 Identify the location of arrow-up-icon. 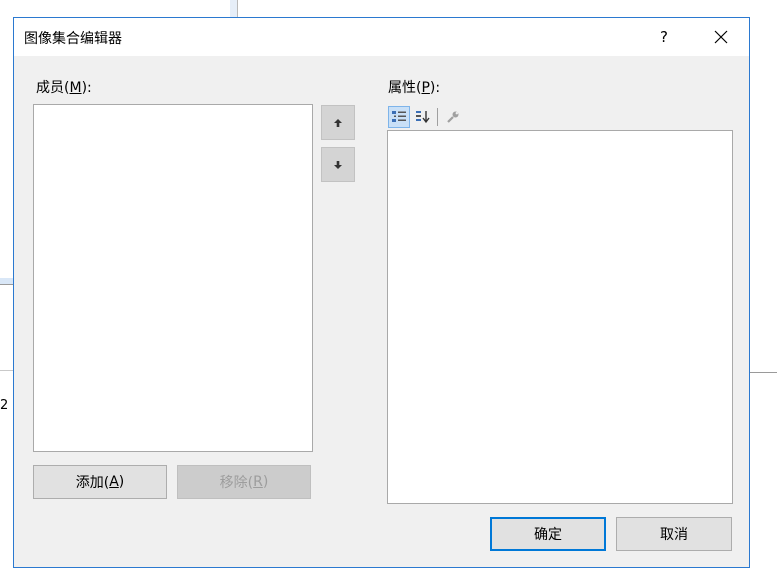
(338, 122).